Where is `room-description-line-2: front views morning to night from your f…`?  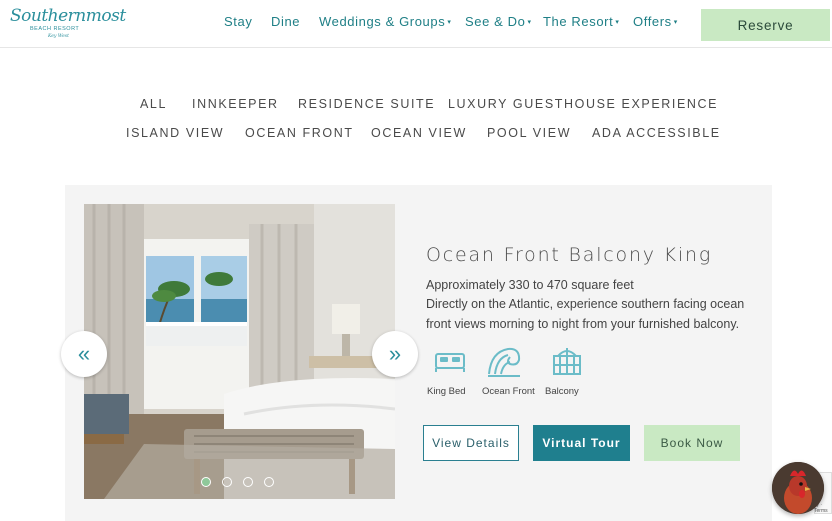 room-description-line-2: front views morning to night from your f… is located at coordinates (583, 324).